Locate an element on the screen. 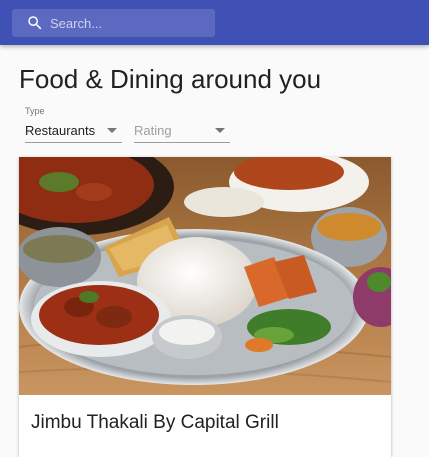 The width and height of the screenshot is (429, 457). rating-select: Rating is located at coordinates (182, 124).